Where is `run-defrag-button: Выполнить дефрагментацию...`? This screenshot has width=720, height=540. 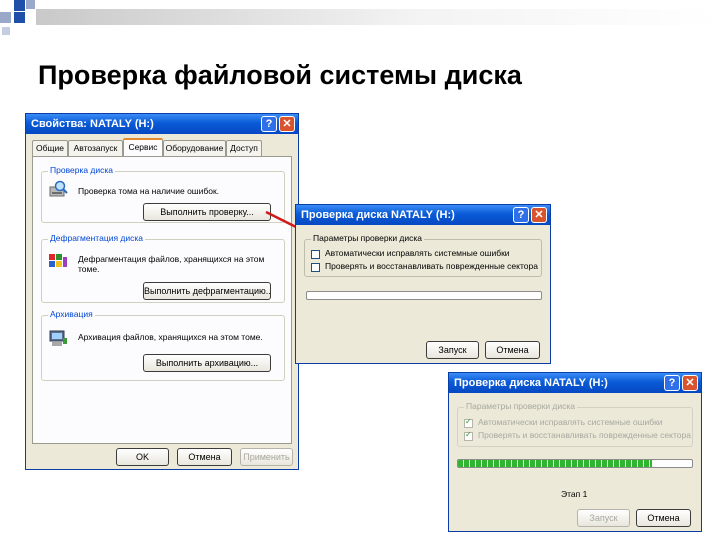
run-defrag-button: Выполнить дефрагментацию... is located at coordinates (207, 291).